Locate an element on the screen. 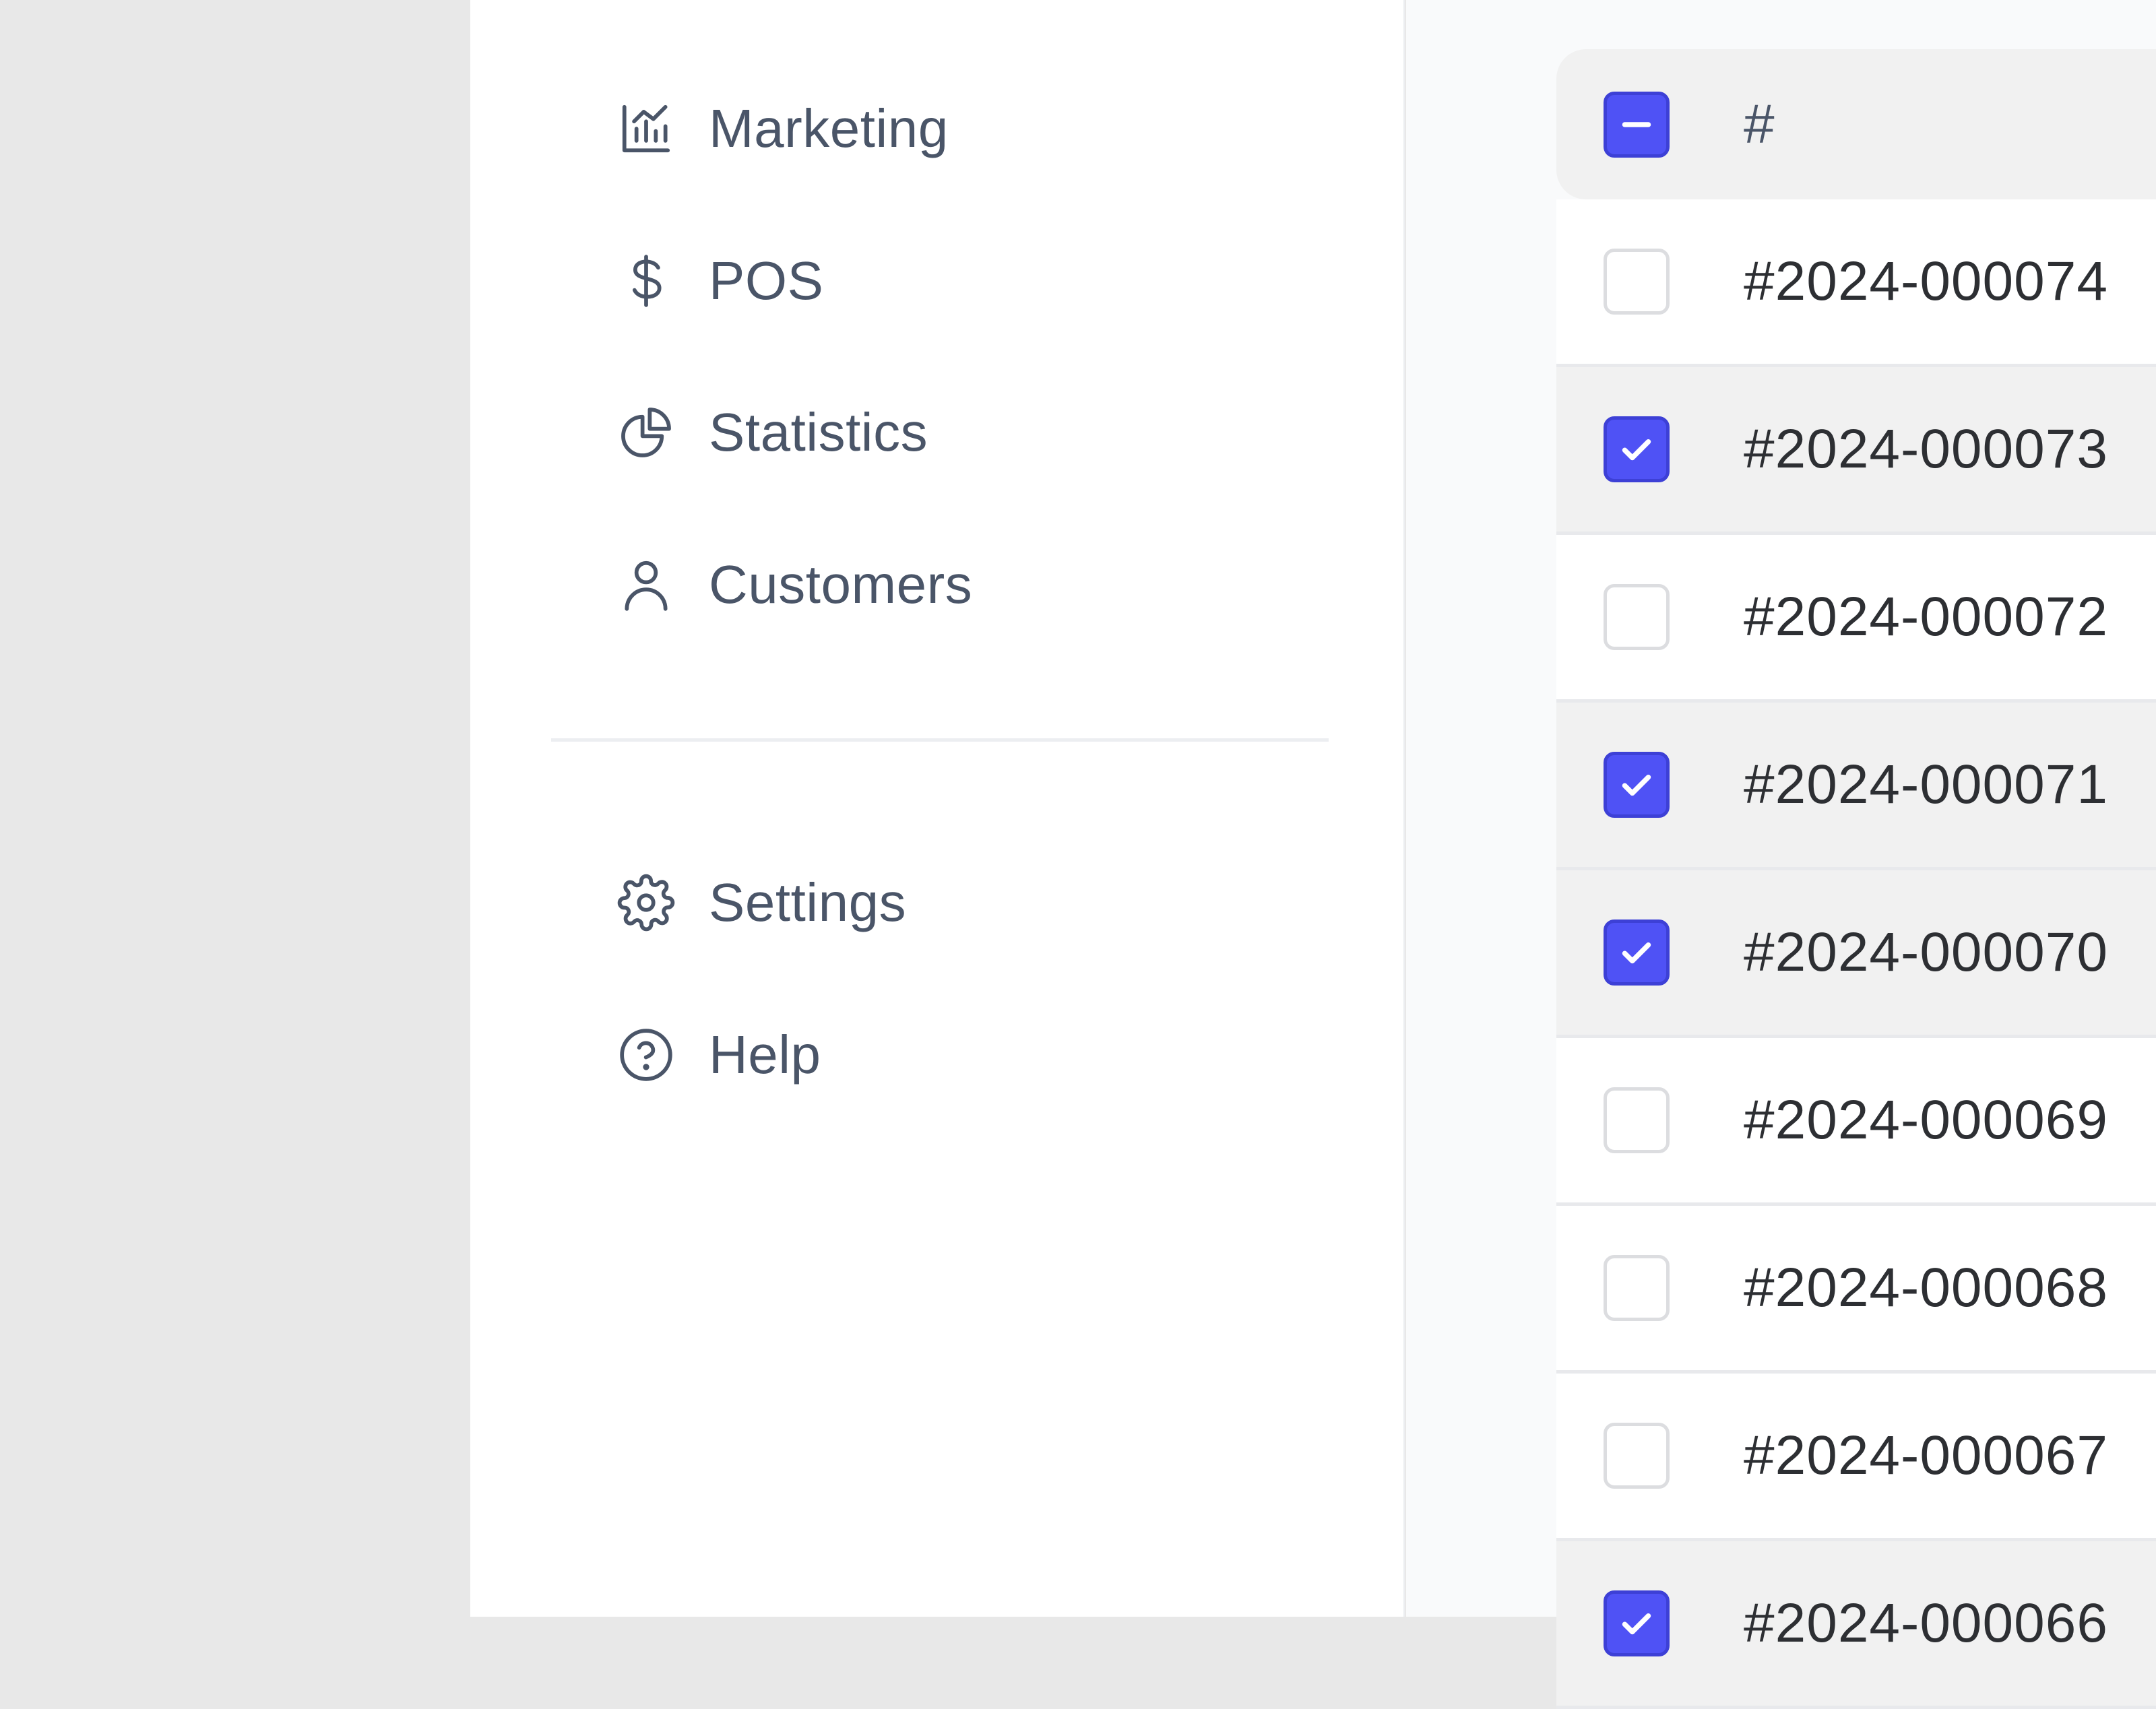 This screenshot has width=2156, height=1709. table-row: #2024-000071 is located at coordinates (1856, 786).